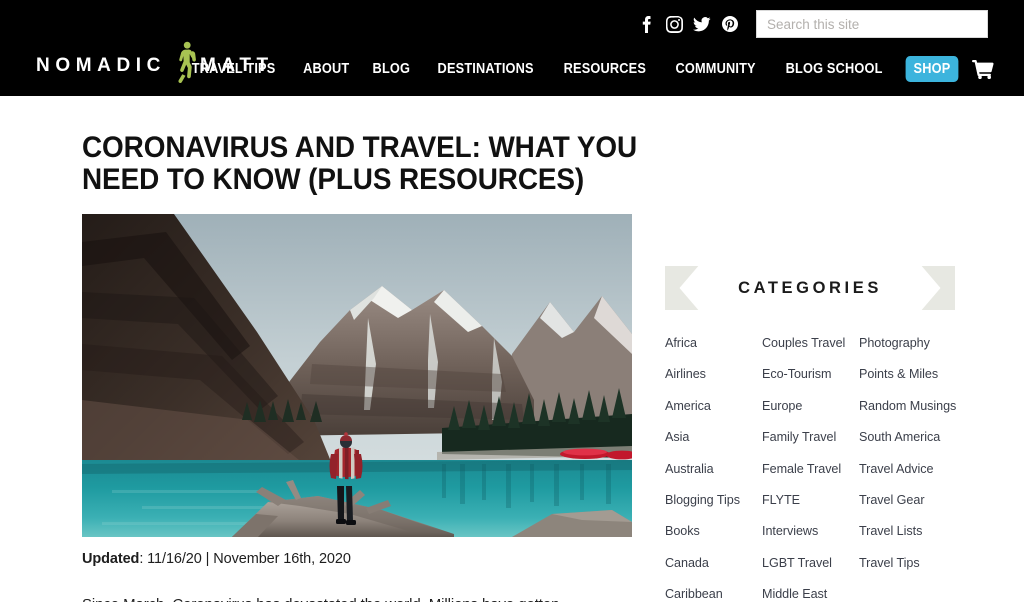  What do you see at coordinates (810, 531) in the screenshot?
I see `category-link: Interviews` at bounding box center [810, 531].